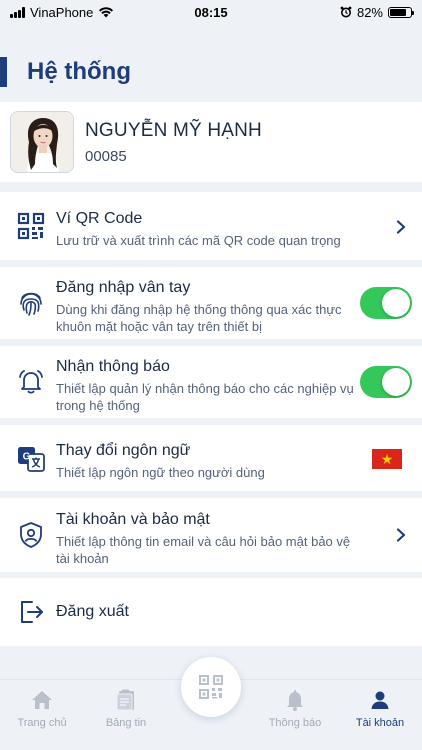  I want to click on menu-title: Tài khoản và bảo mật, so click(133, 519).